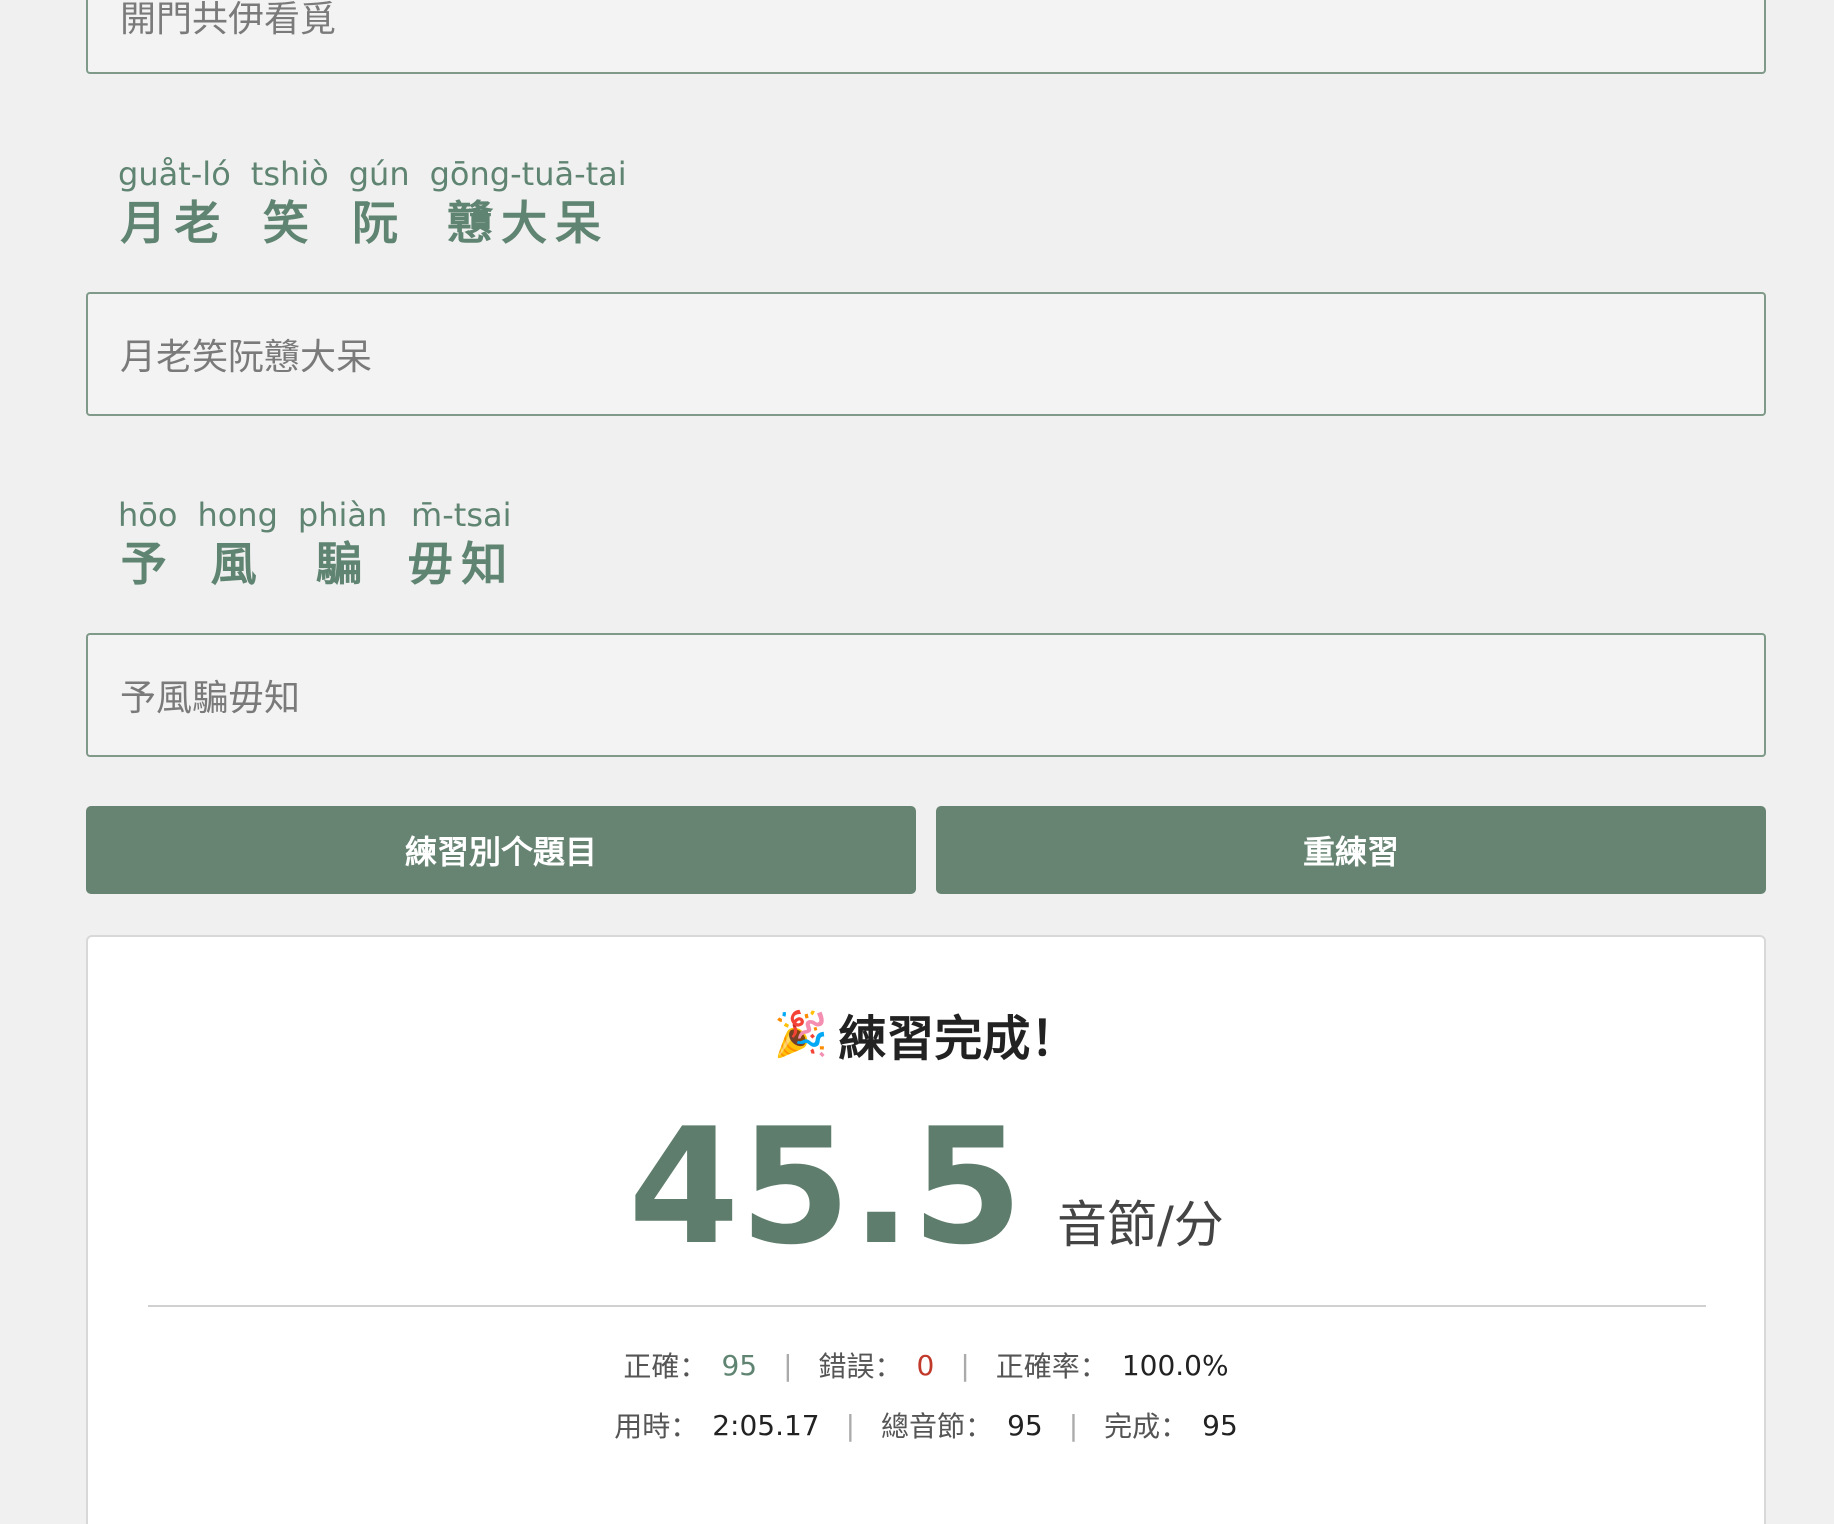 This screenshot has width=1834, height=1524. I want to click on prompt-word: hōo 予, so click(147, 544).